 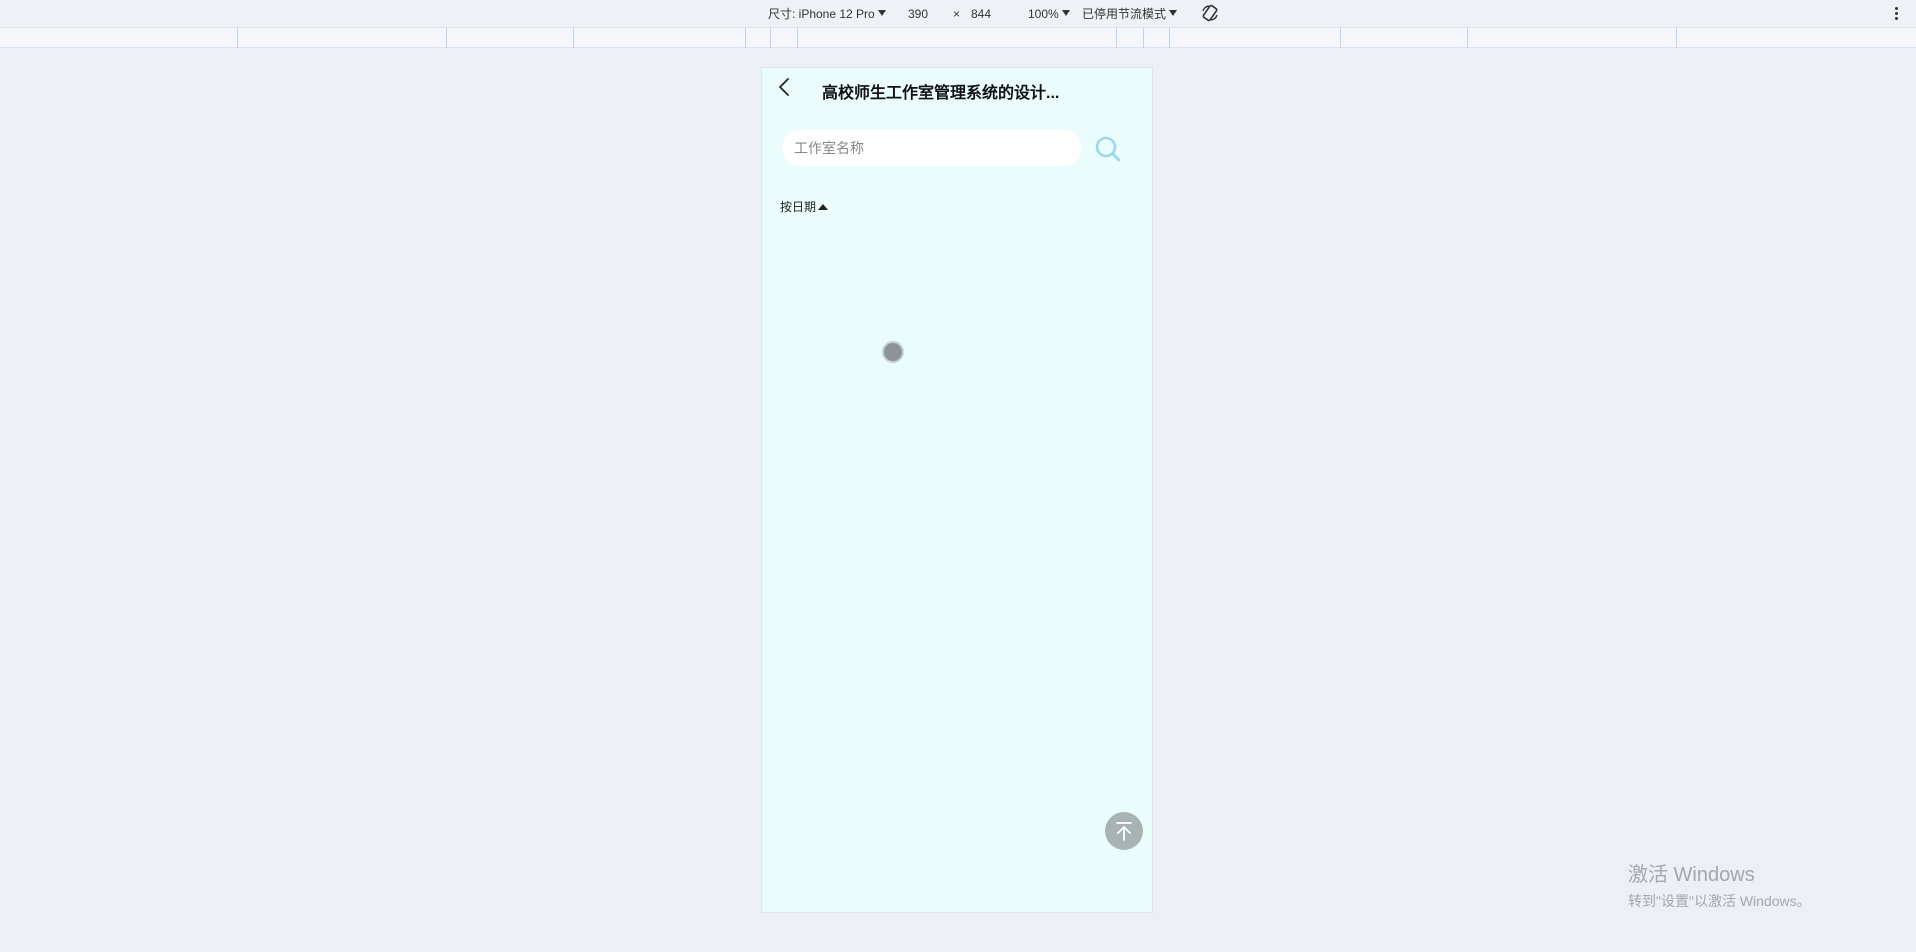 I want to click on width-field: 390, so click(x=918, y=14).